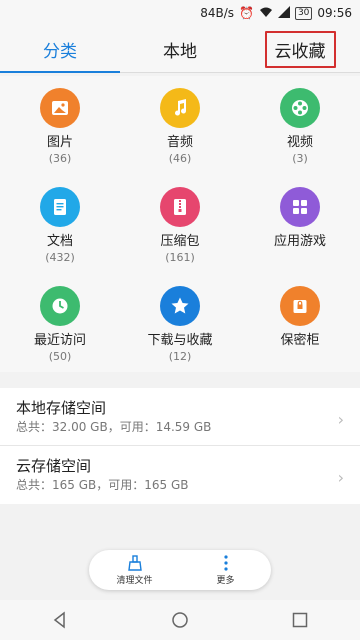  I want to click on category-apps-games: 应用游戏, so click(300, 224).